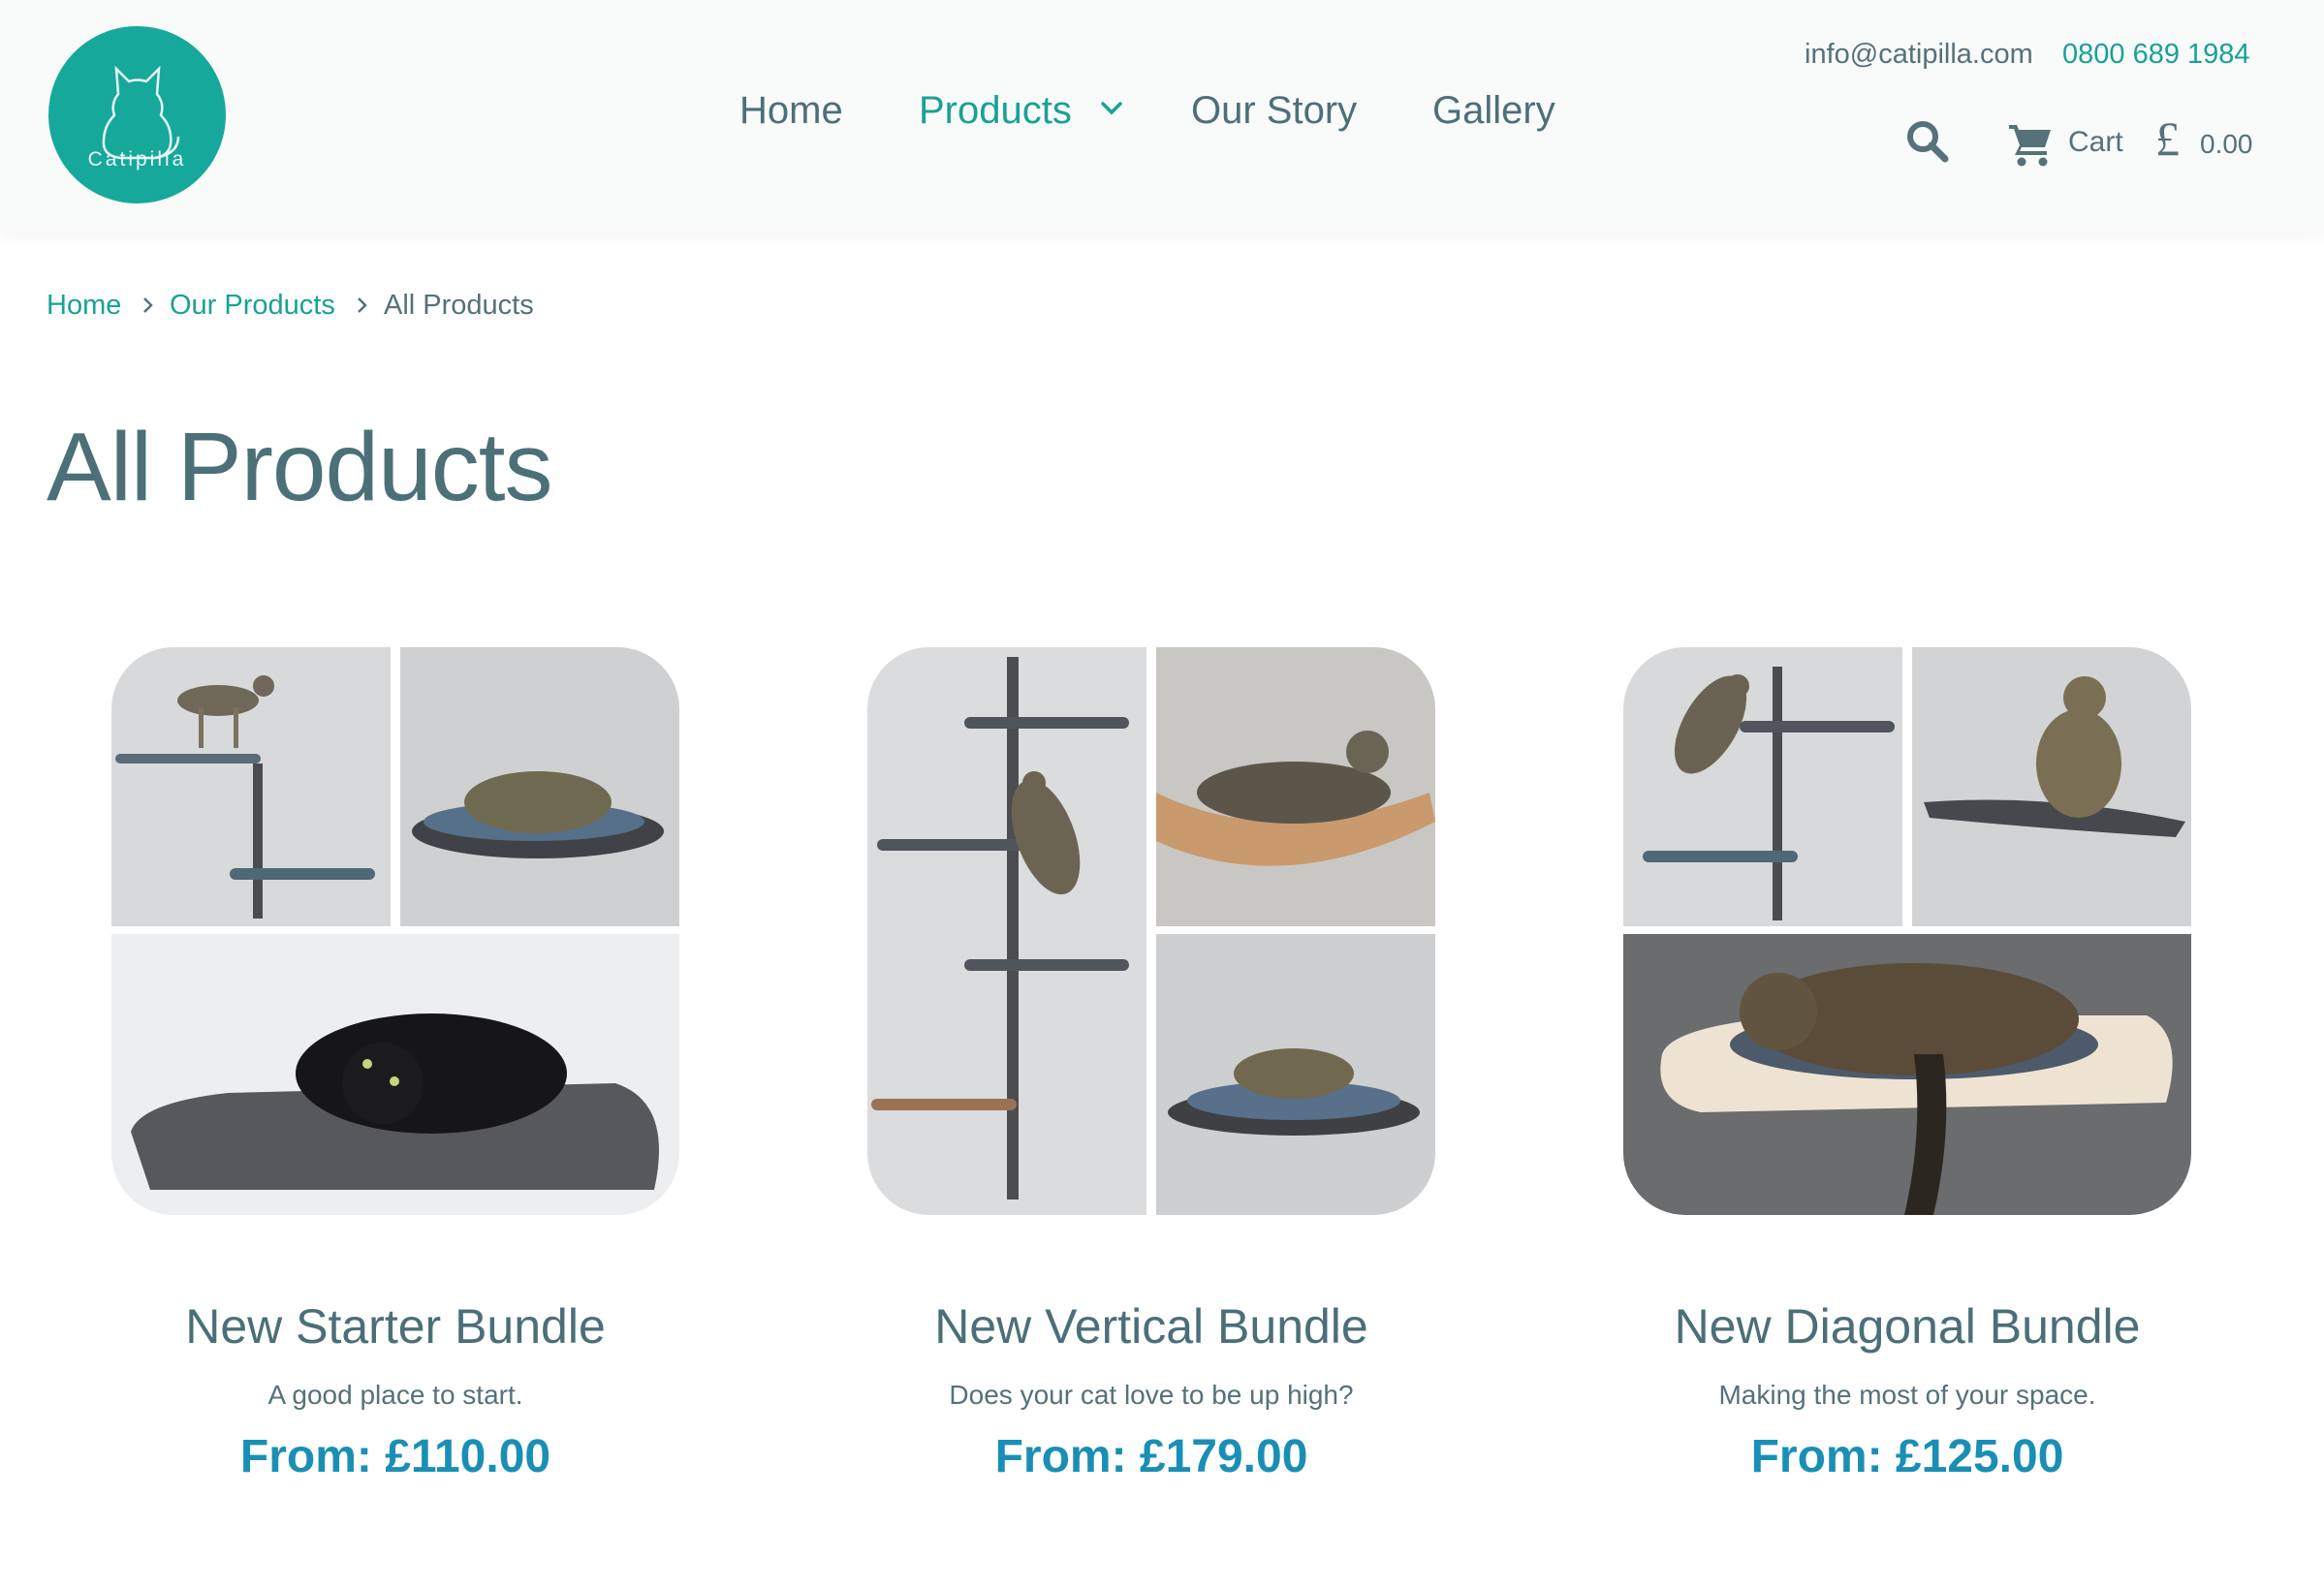  What do you see at coordinates (1274, 111) in the screenshot?
I see `nav-our-story: Our Story` at bounding box center [1274, 111].